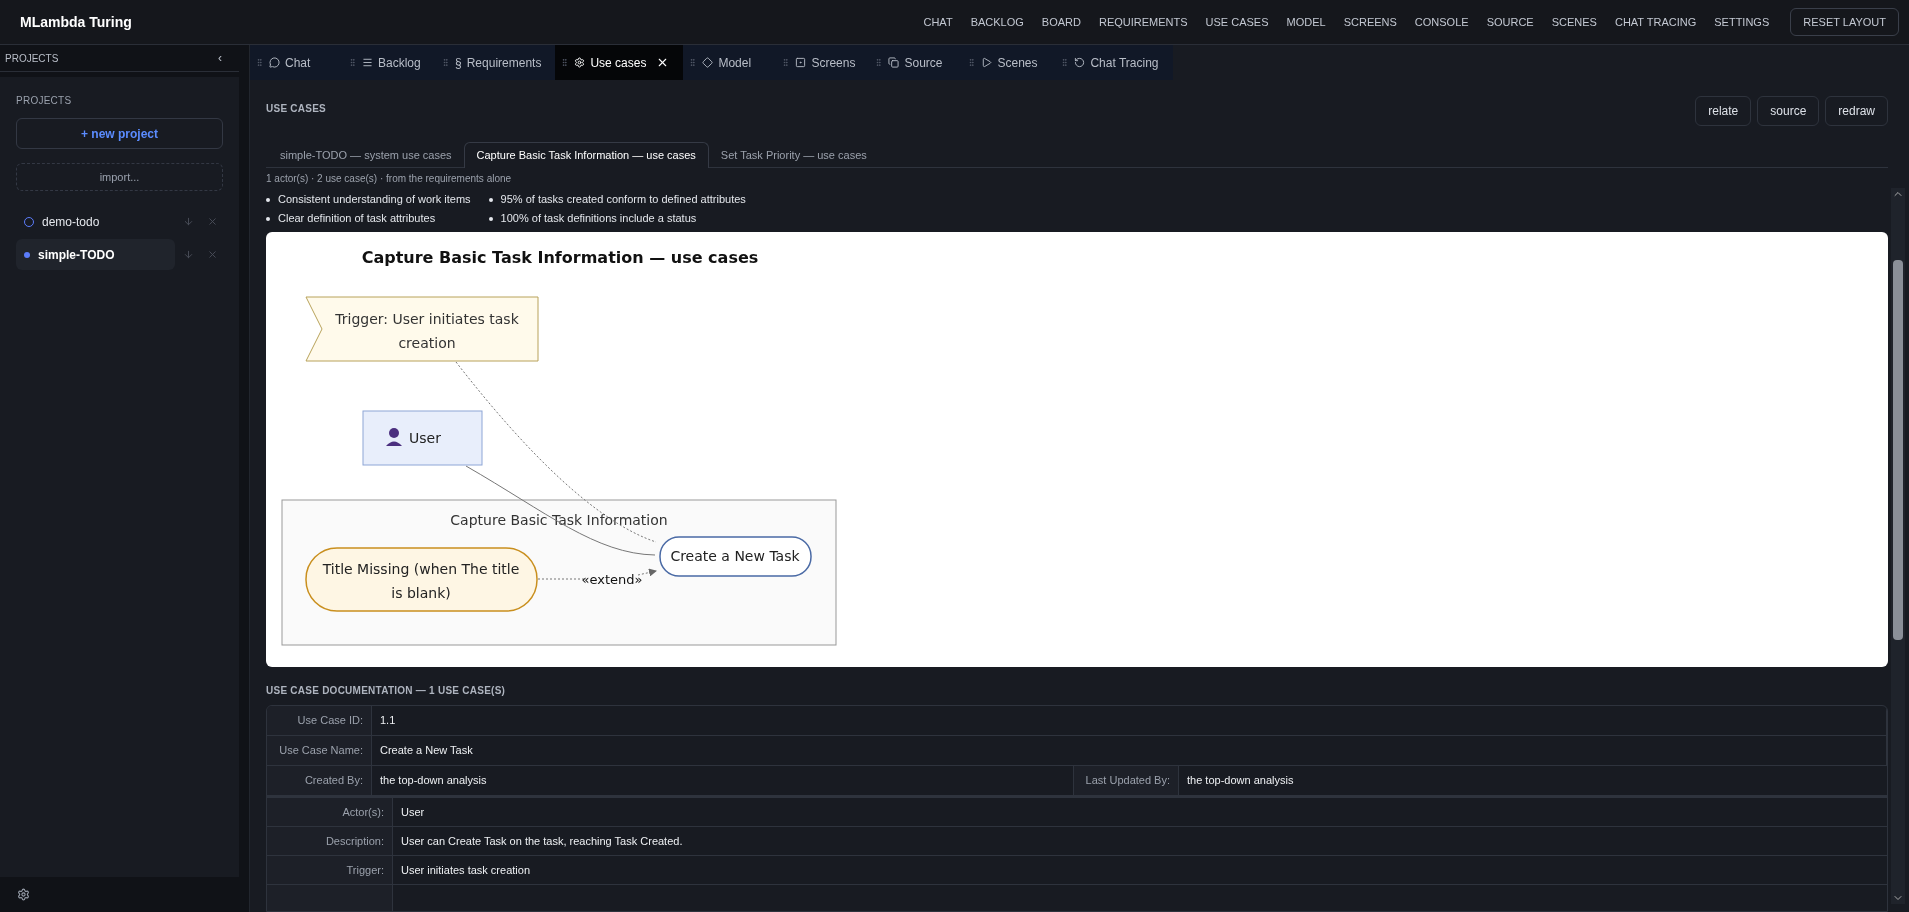  Describe the element at coordinates (389, 62) in the screenshot. I see `dock-tab: Backlog` at that location.